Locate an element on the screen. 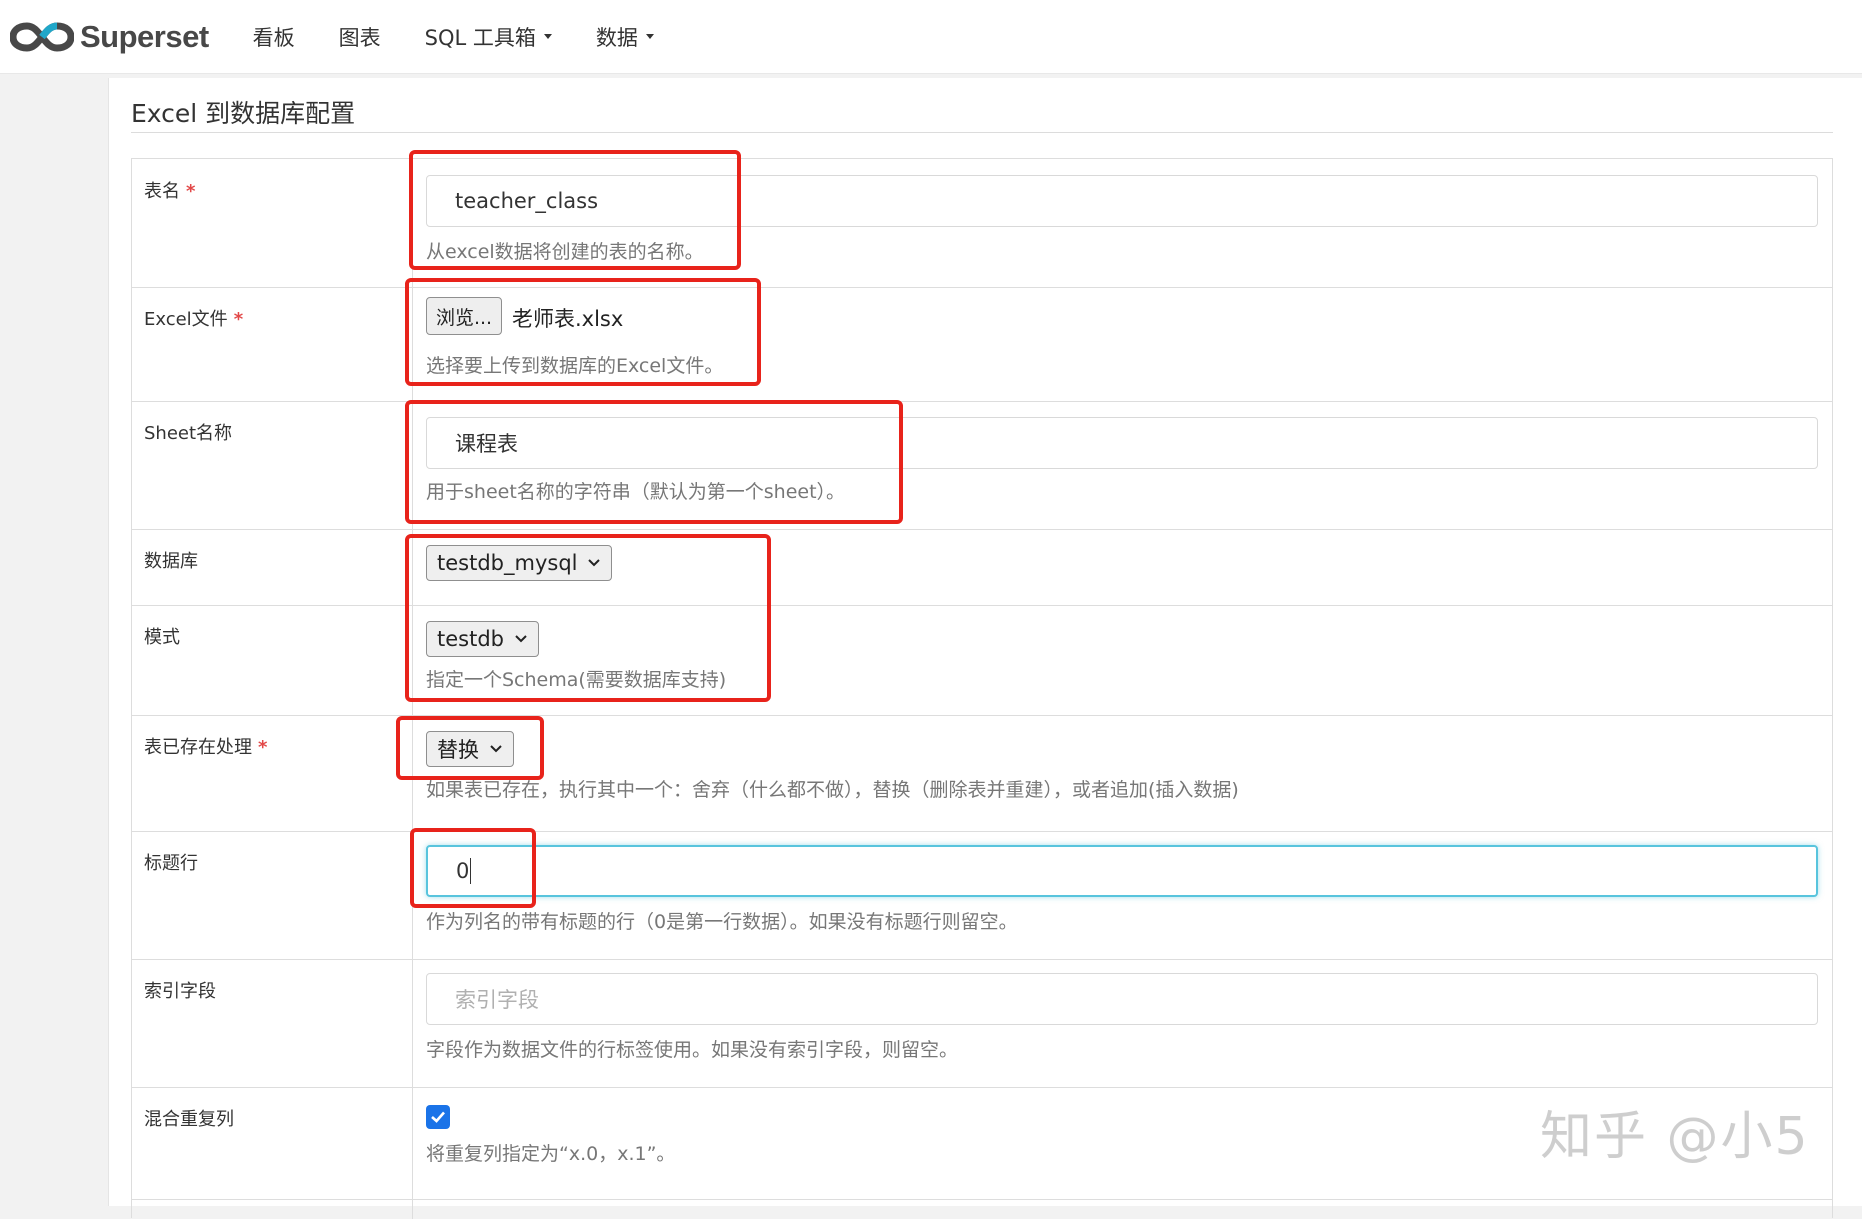 The width and height of the screenshot is (1862, 1219). nav-item-label: 图表 is located at coordinates (359, 37).